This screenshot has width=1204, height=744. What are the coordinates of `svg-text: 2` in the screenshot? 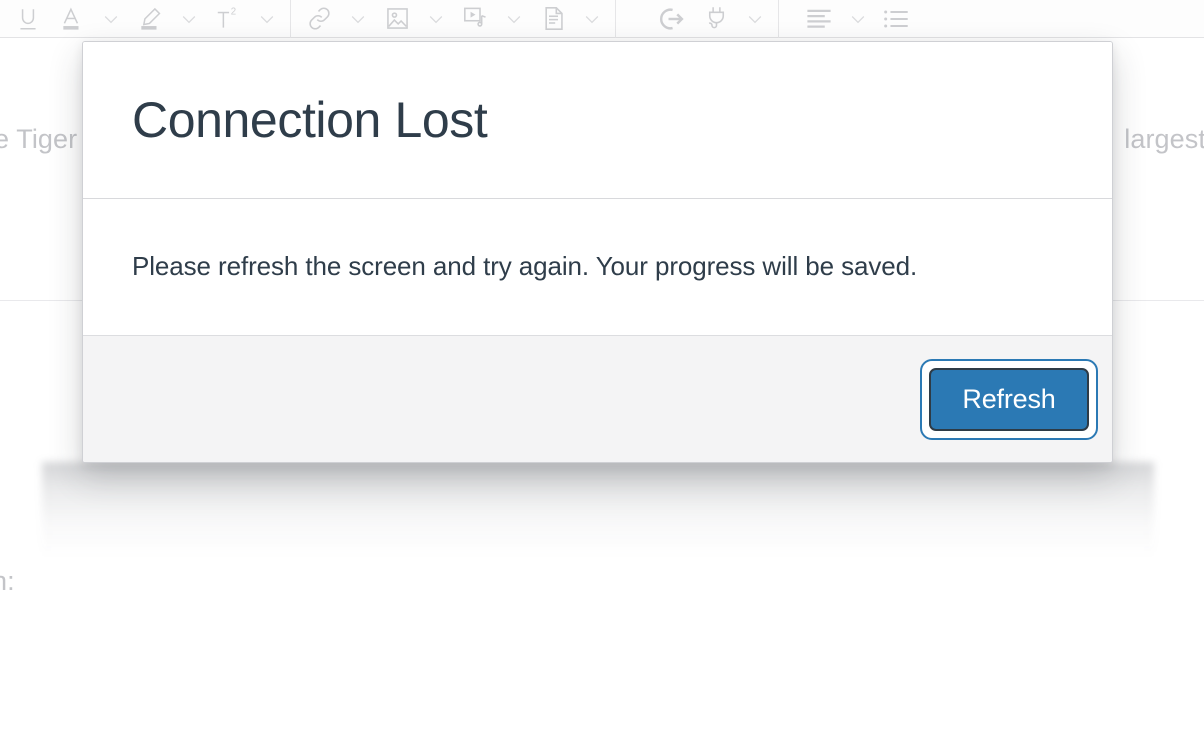 It's located at (233, 11).